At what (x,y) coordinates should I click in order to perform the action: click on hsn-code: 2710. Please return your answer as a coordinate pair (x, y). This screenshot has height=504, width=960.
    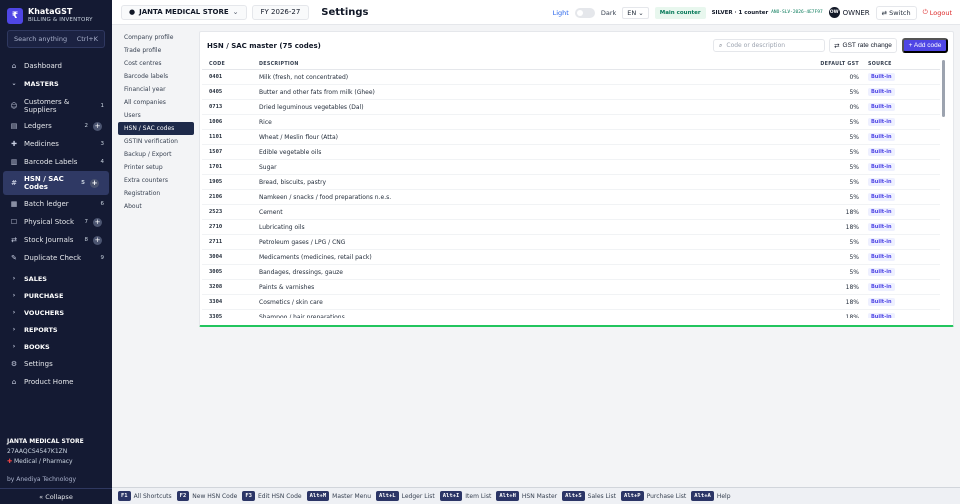
    Looking at the image, I should click on (216, 227).